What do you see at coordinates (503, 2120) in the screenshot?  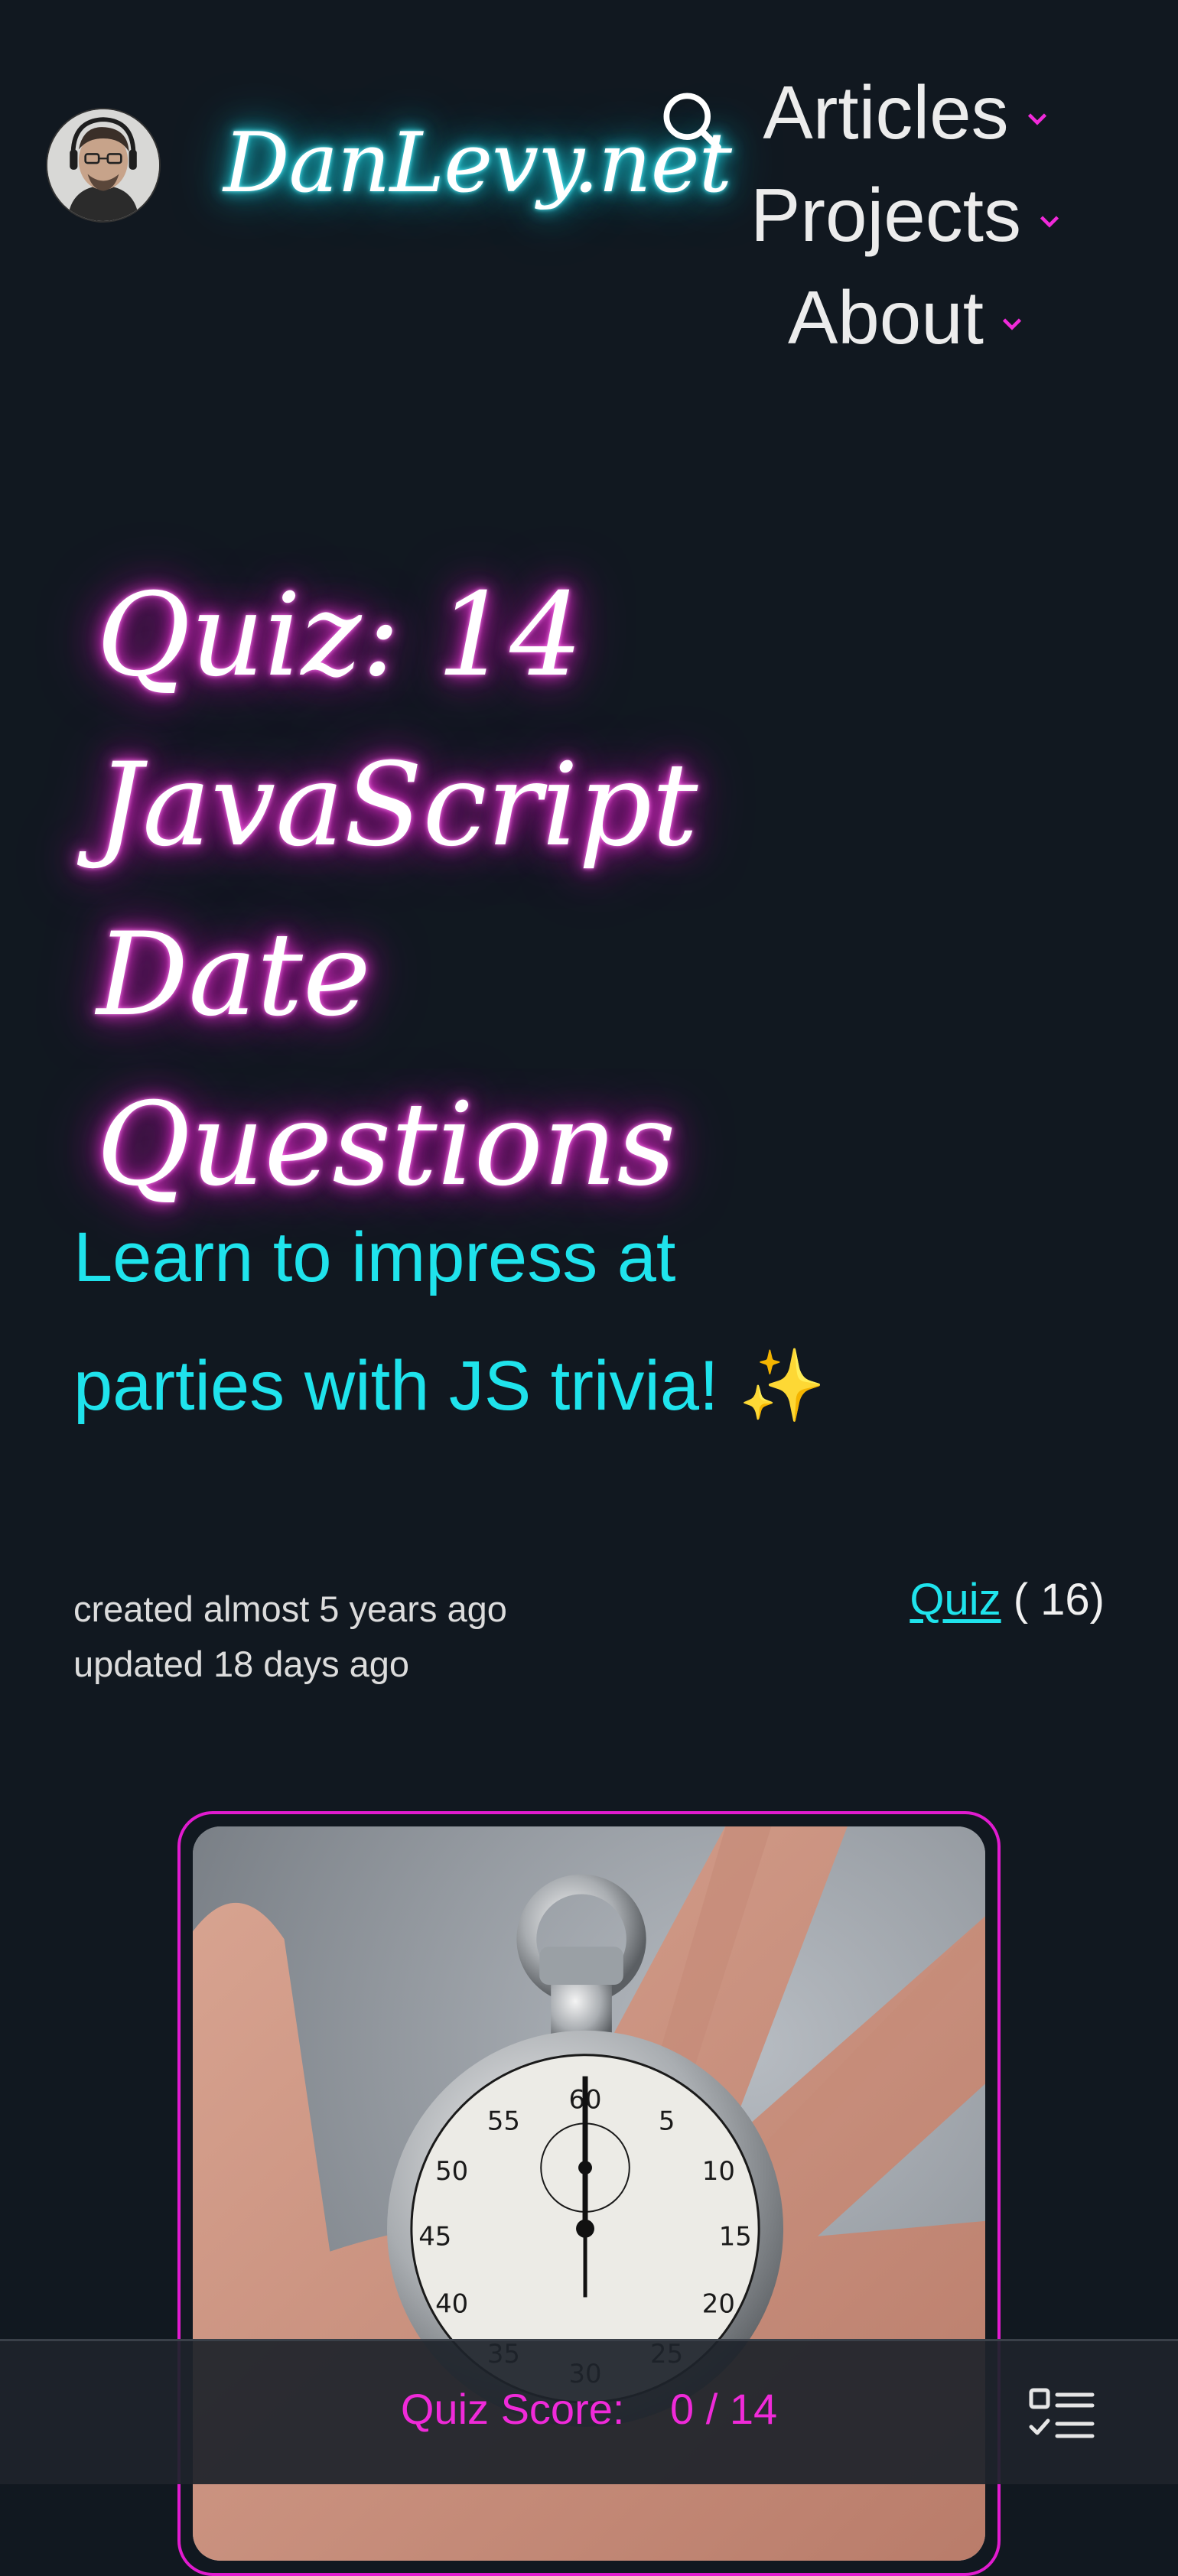 I see `svg-text: 55` at bounding box center [503, 2120].